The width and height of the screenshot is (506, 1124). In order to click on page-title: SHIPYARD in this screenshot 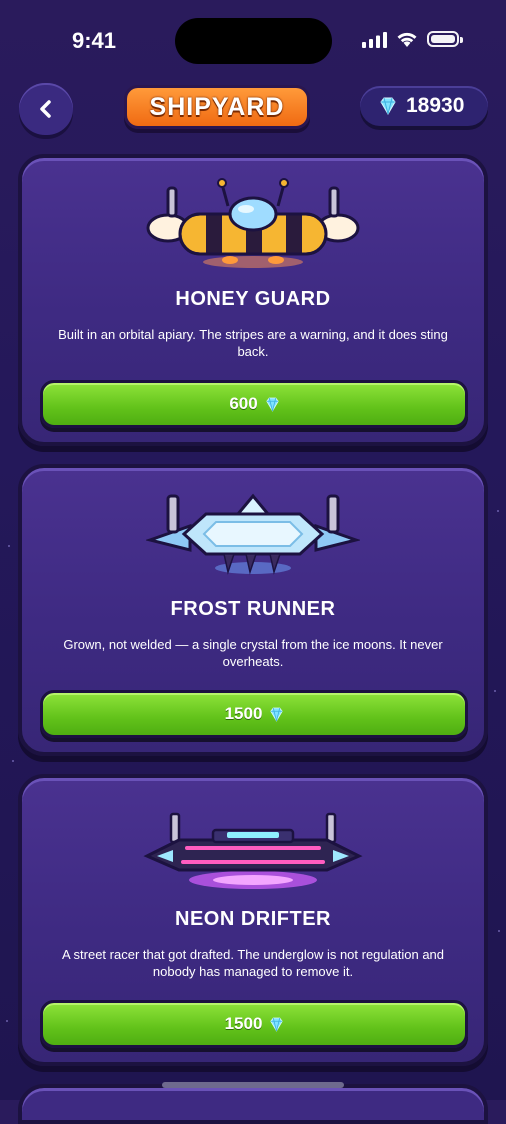, I will do `click(217, 106)`.